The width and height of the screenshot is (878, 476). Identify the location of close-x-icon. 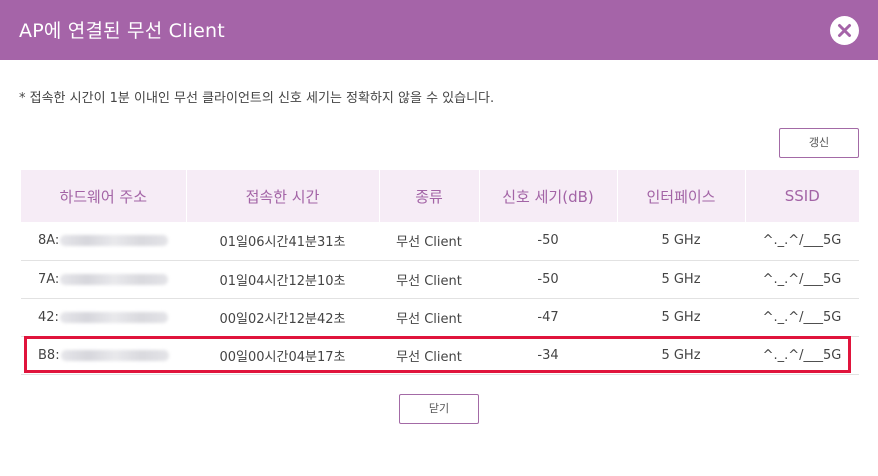
(844, 30).